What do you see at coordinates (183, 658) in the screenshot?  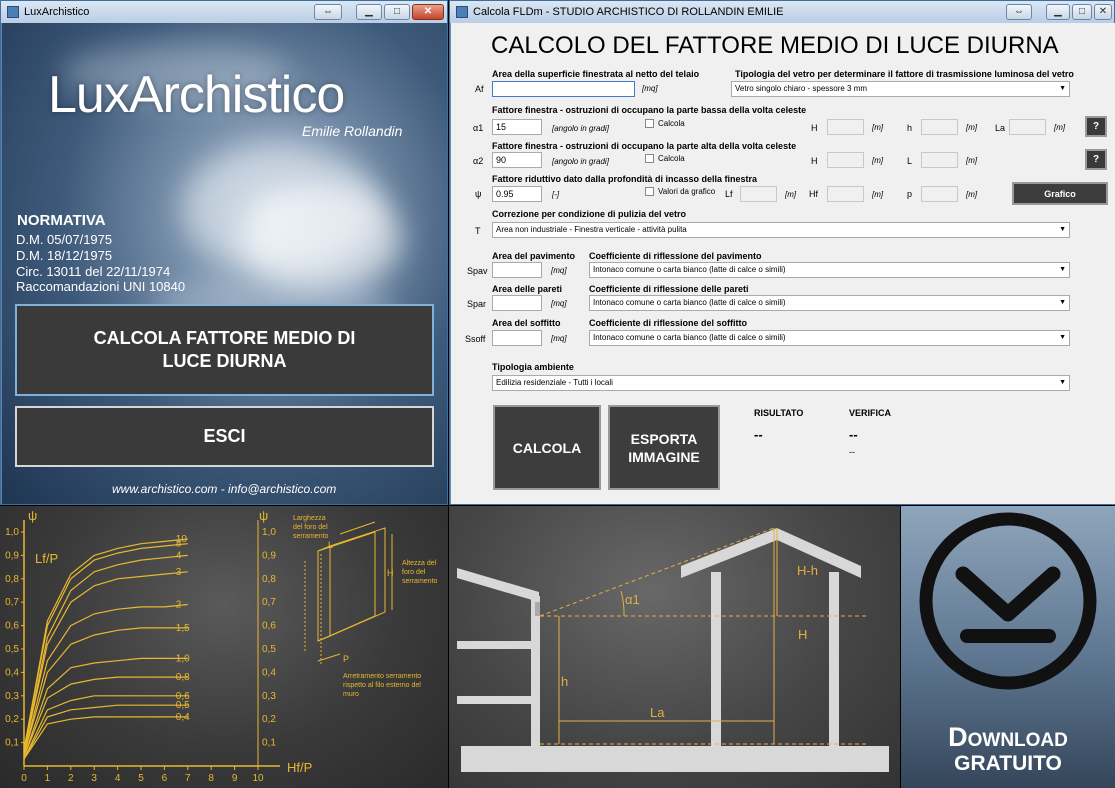 I see `series-label: 1,0` at bounding box center [183, 658].